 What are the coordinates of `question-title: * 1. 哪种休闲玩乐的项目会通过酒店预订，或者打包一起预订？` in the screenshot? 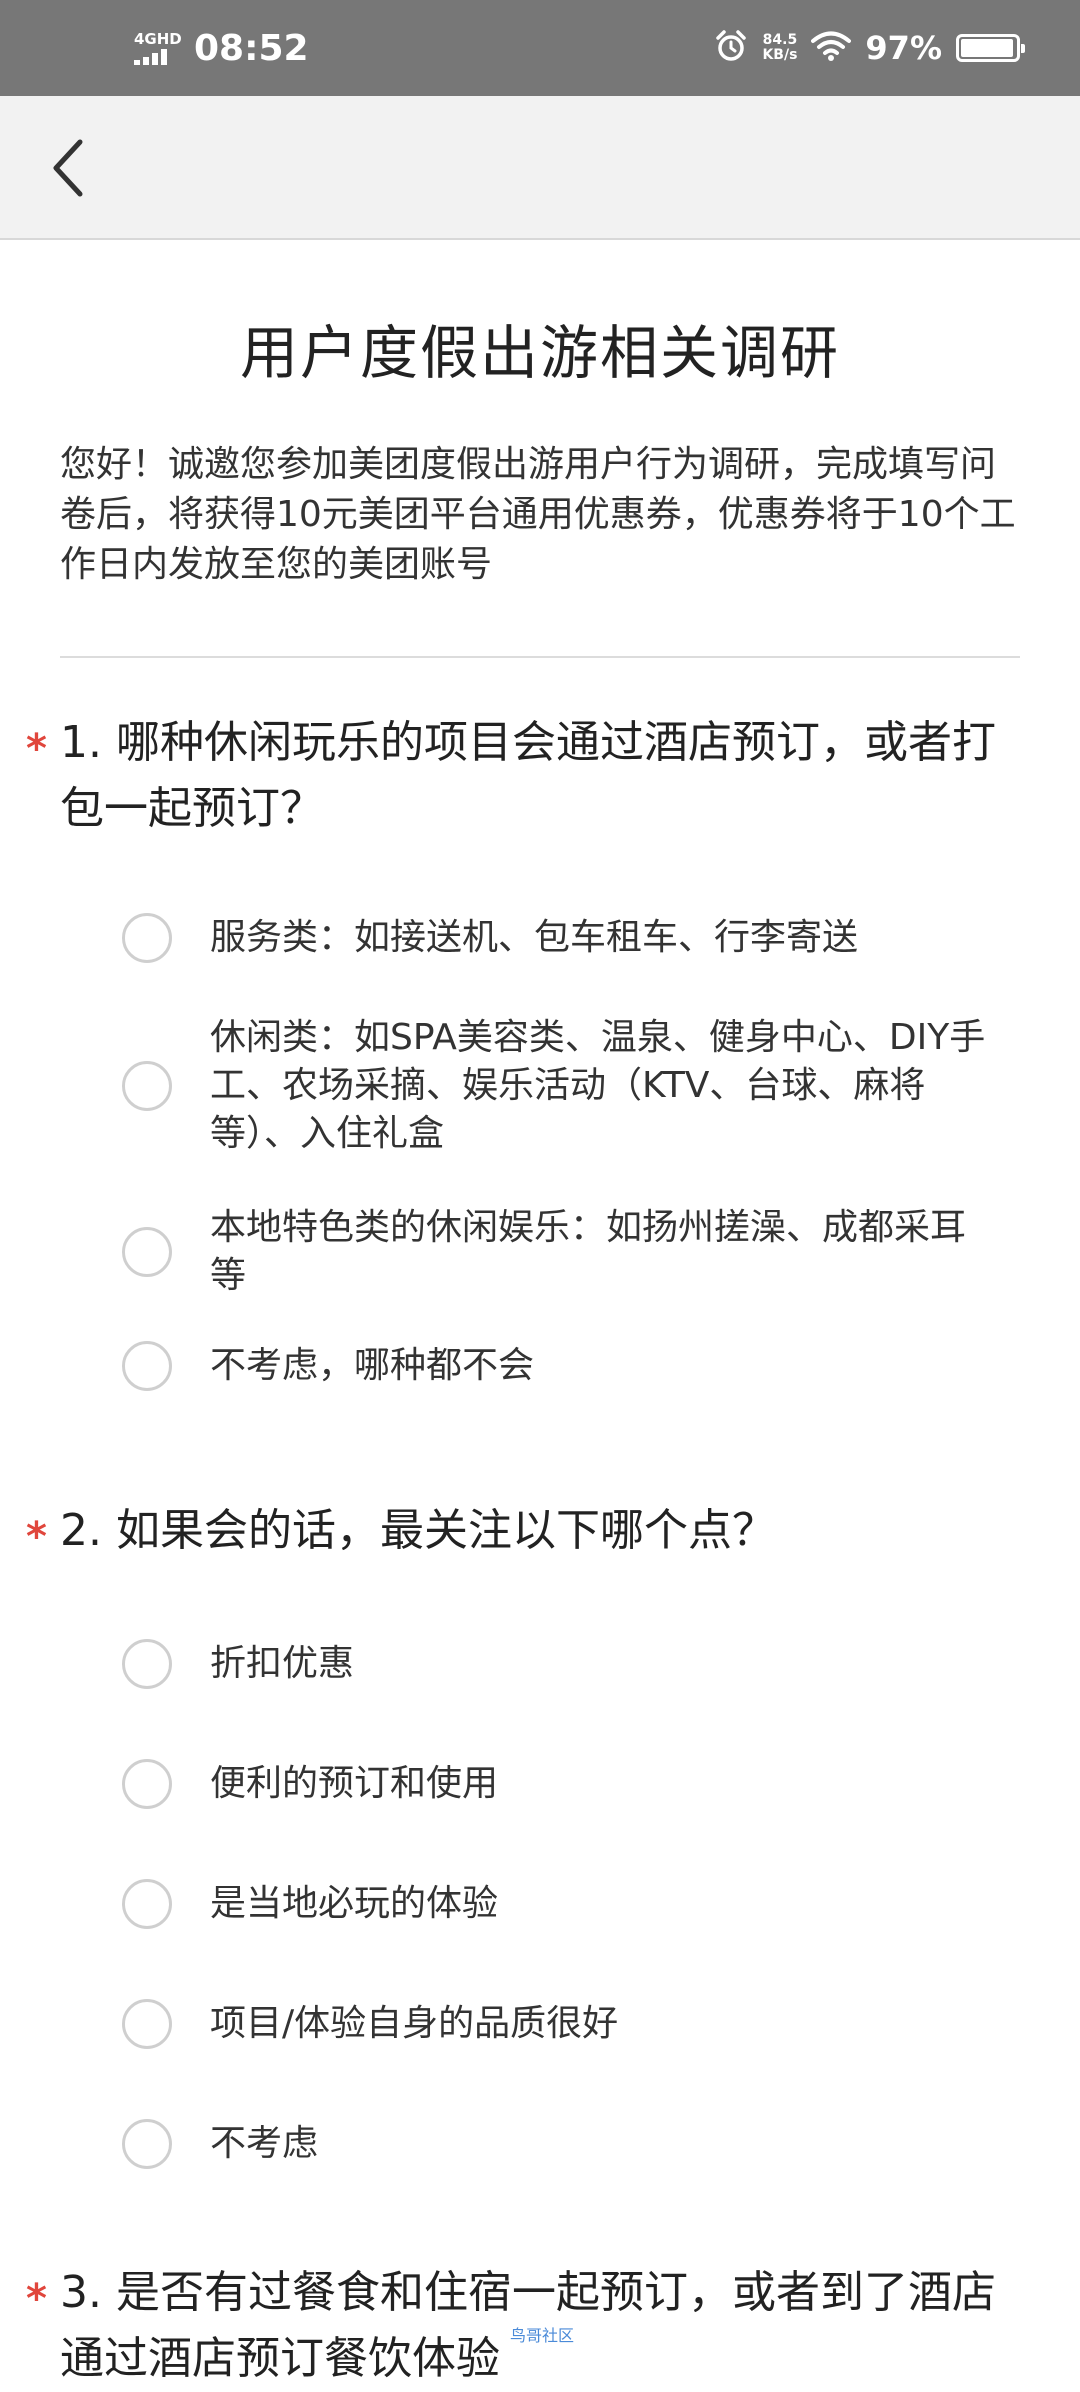 It's located at (540, 776).